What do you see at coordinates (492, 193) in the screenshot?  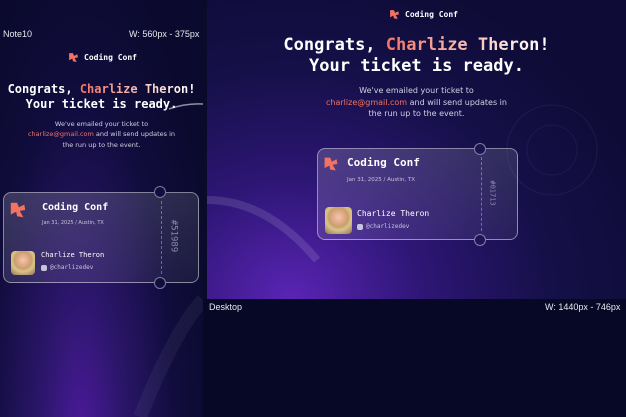 I see `ticket-number: #01713` at bounding box center [492, 193].